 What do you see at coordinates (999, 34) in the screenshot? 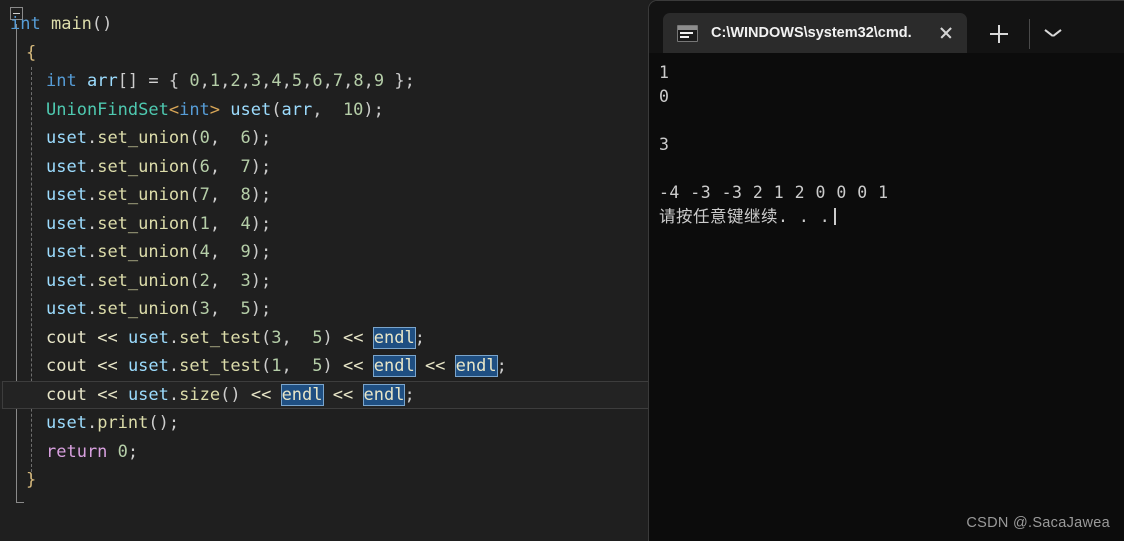
I see `new-tab-button` at bounding box center [999, 34].